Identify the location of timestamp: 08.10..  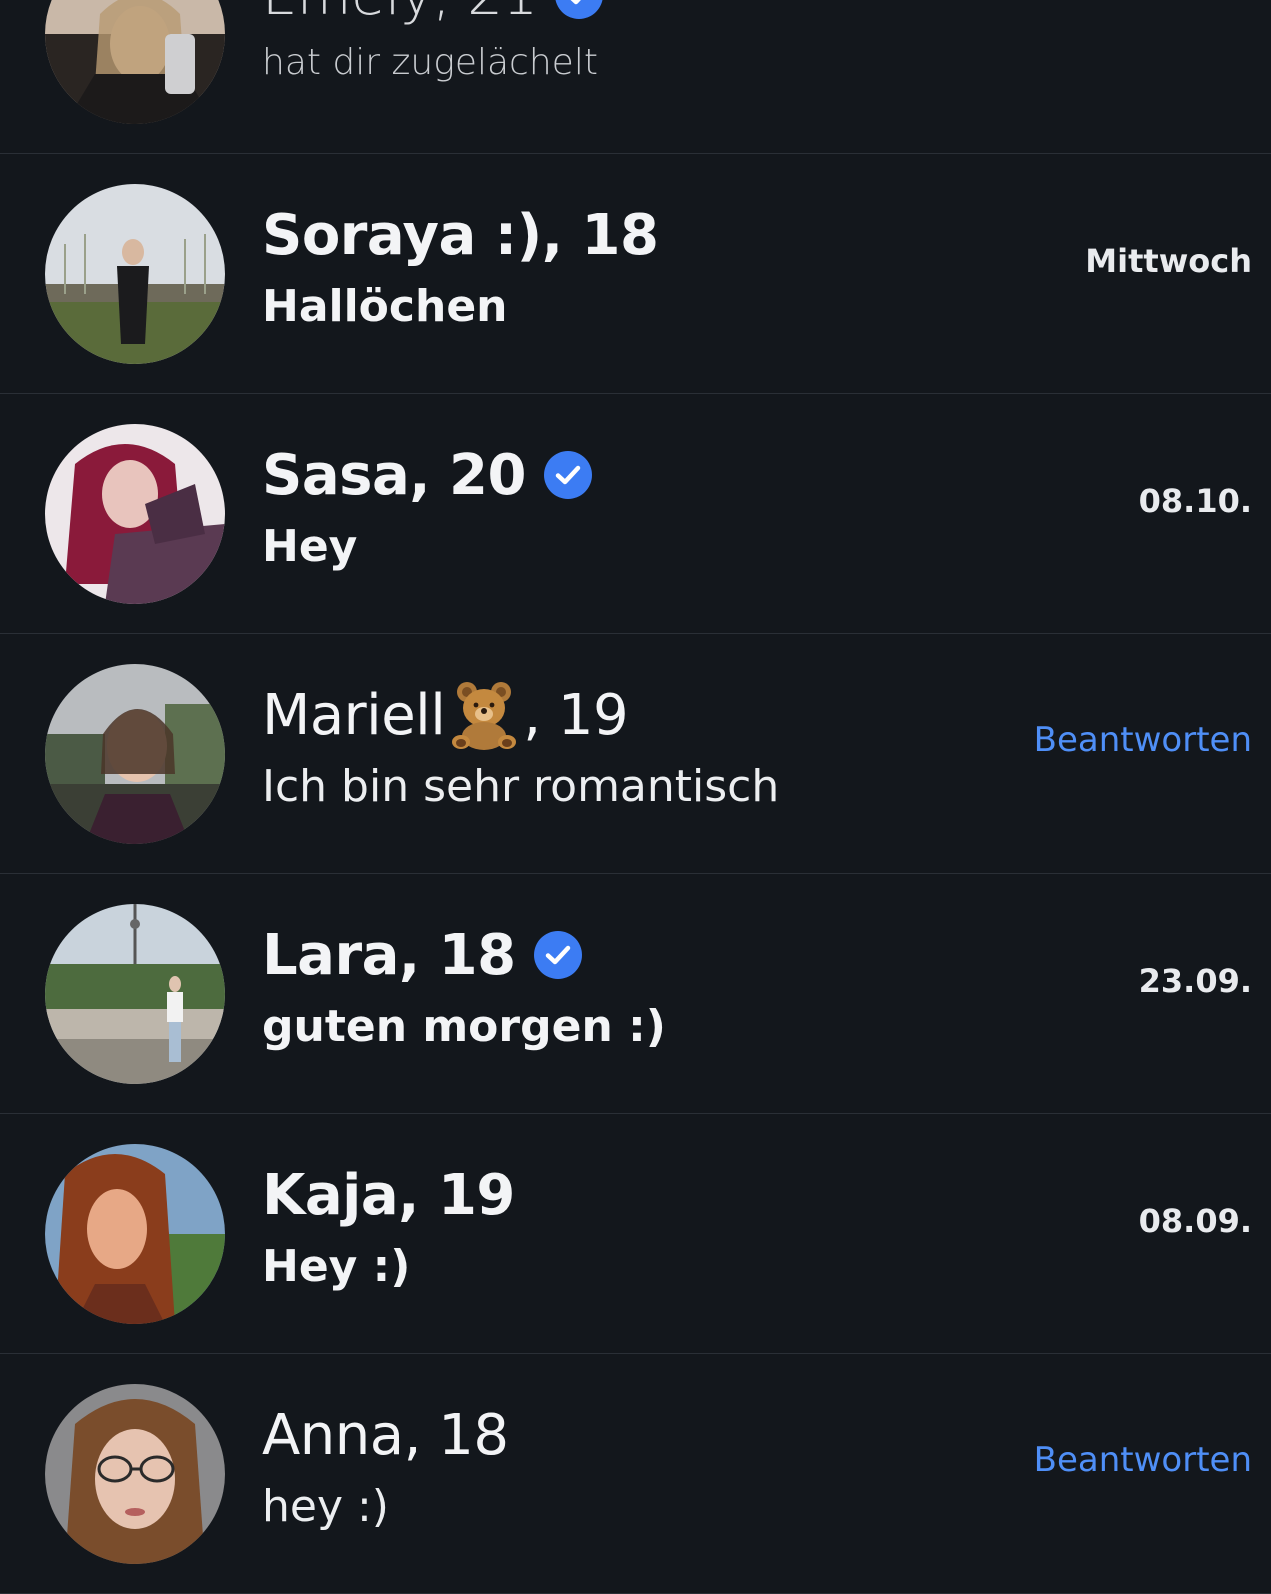
(1195, 501).